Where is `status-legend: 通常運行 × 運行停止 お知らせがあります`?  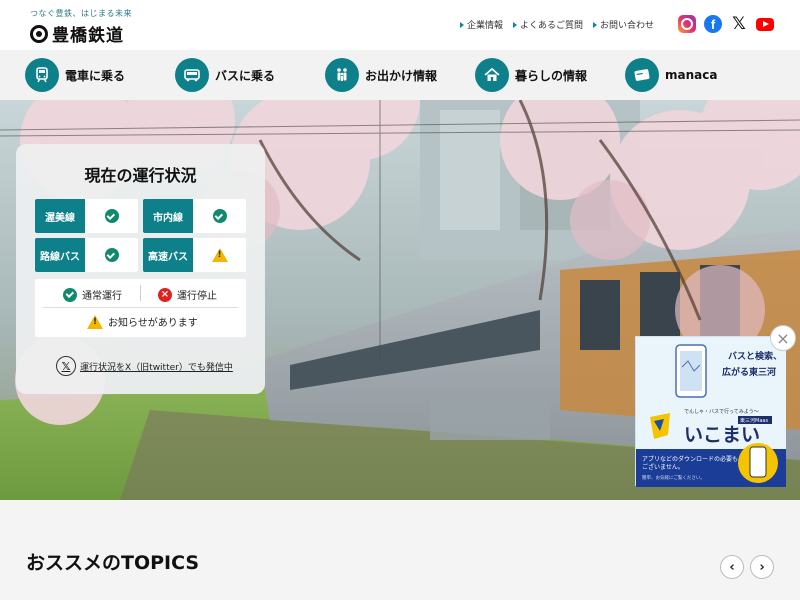
status-legend: 通常運行 × 運行停止 お知らせがあります is located at coordinates (140, 308).